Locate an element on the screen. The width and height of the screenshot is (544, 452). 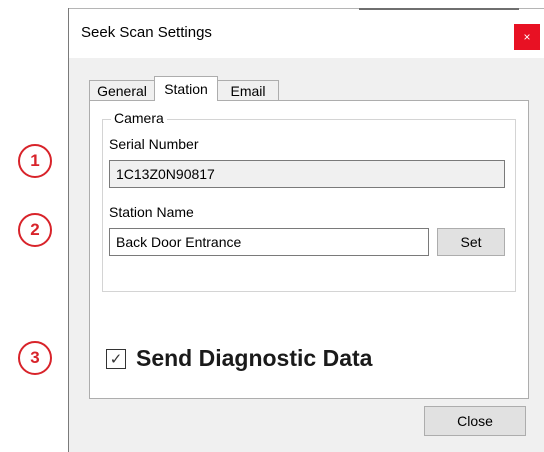
serial-number-field: 1C13Z0N90817 is located at coordinates (307, 174).